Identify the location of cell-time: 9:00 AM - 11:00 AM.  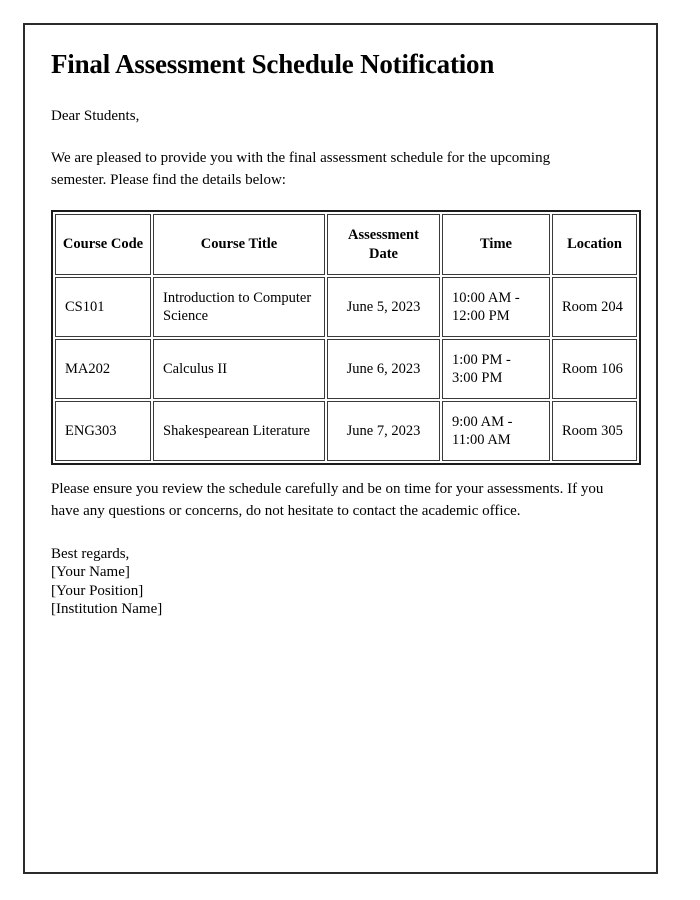
(496, 431).